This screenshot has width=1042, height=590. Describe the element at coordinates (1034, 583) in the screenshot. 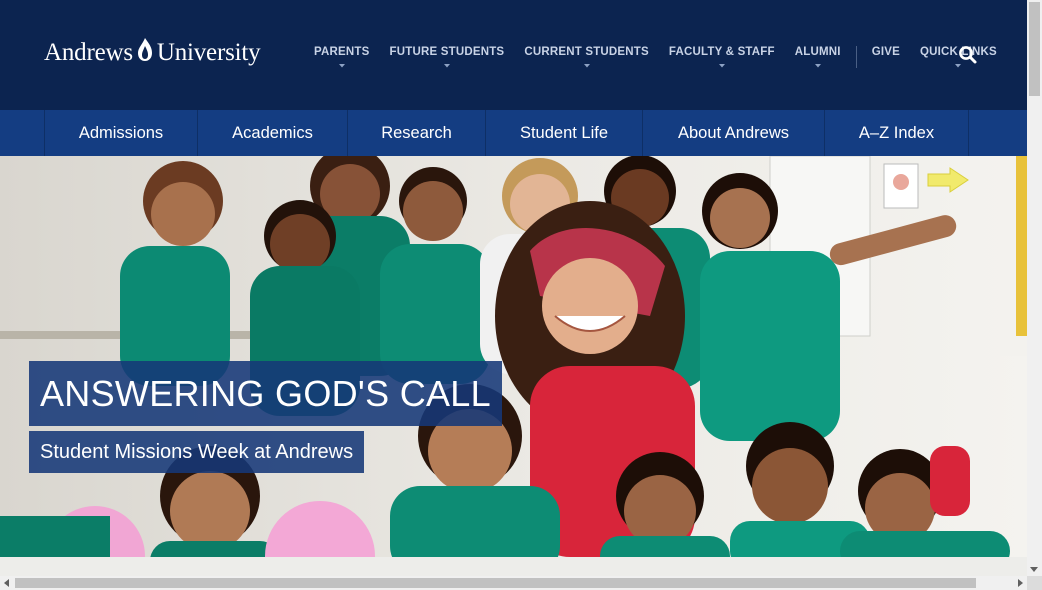

I see `scrollbar-corner` at that location.